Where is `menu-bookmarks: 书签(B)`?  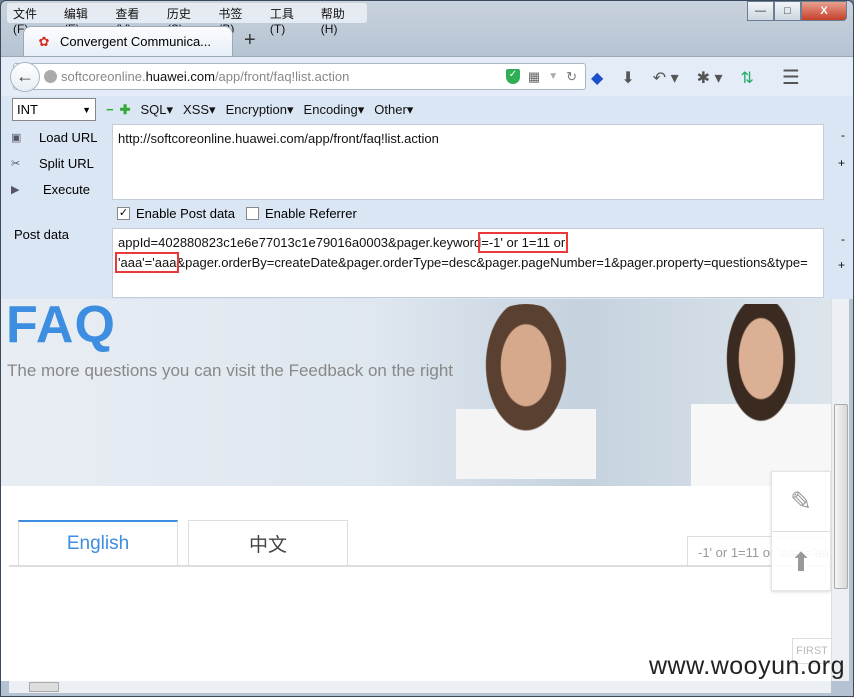 menu-bookmarks: 书签(B) is located at coordinates (238, 19).